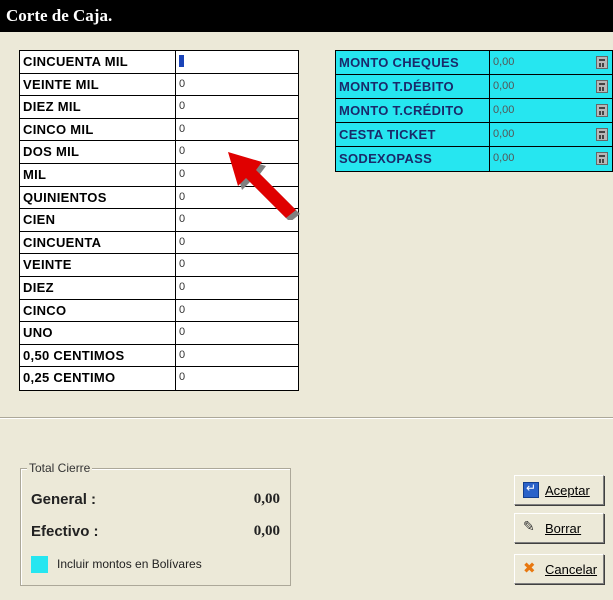 The height and width of the screenshot is (600, 613). Describe the element at coordinates (98, 84) in the screenshot. I see `denomination-label: VEINTE MIL` at that location.